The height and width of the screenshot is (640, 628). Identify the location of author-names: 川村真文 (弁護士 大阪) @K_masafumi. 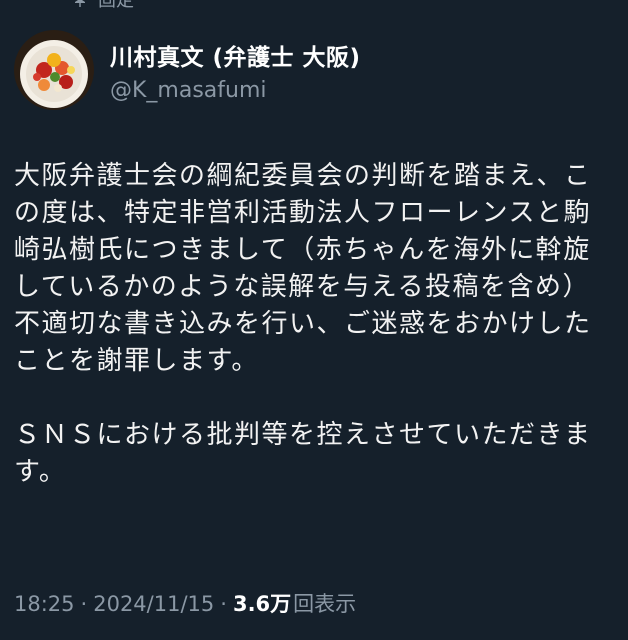
(235, 70).